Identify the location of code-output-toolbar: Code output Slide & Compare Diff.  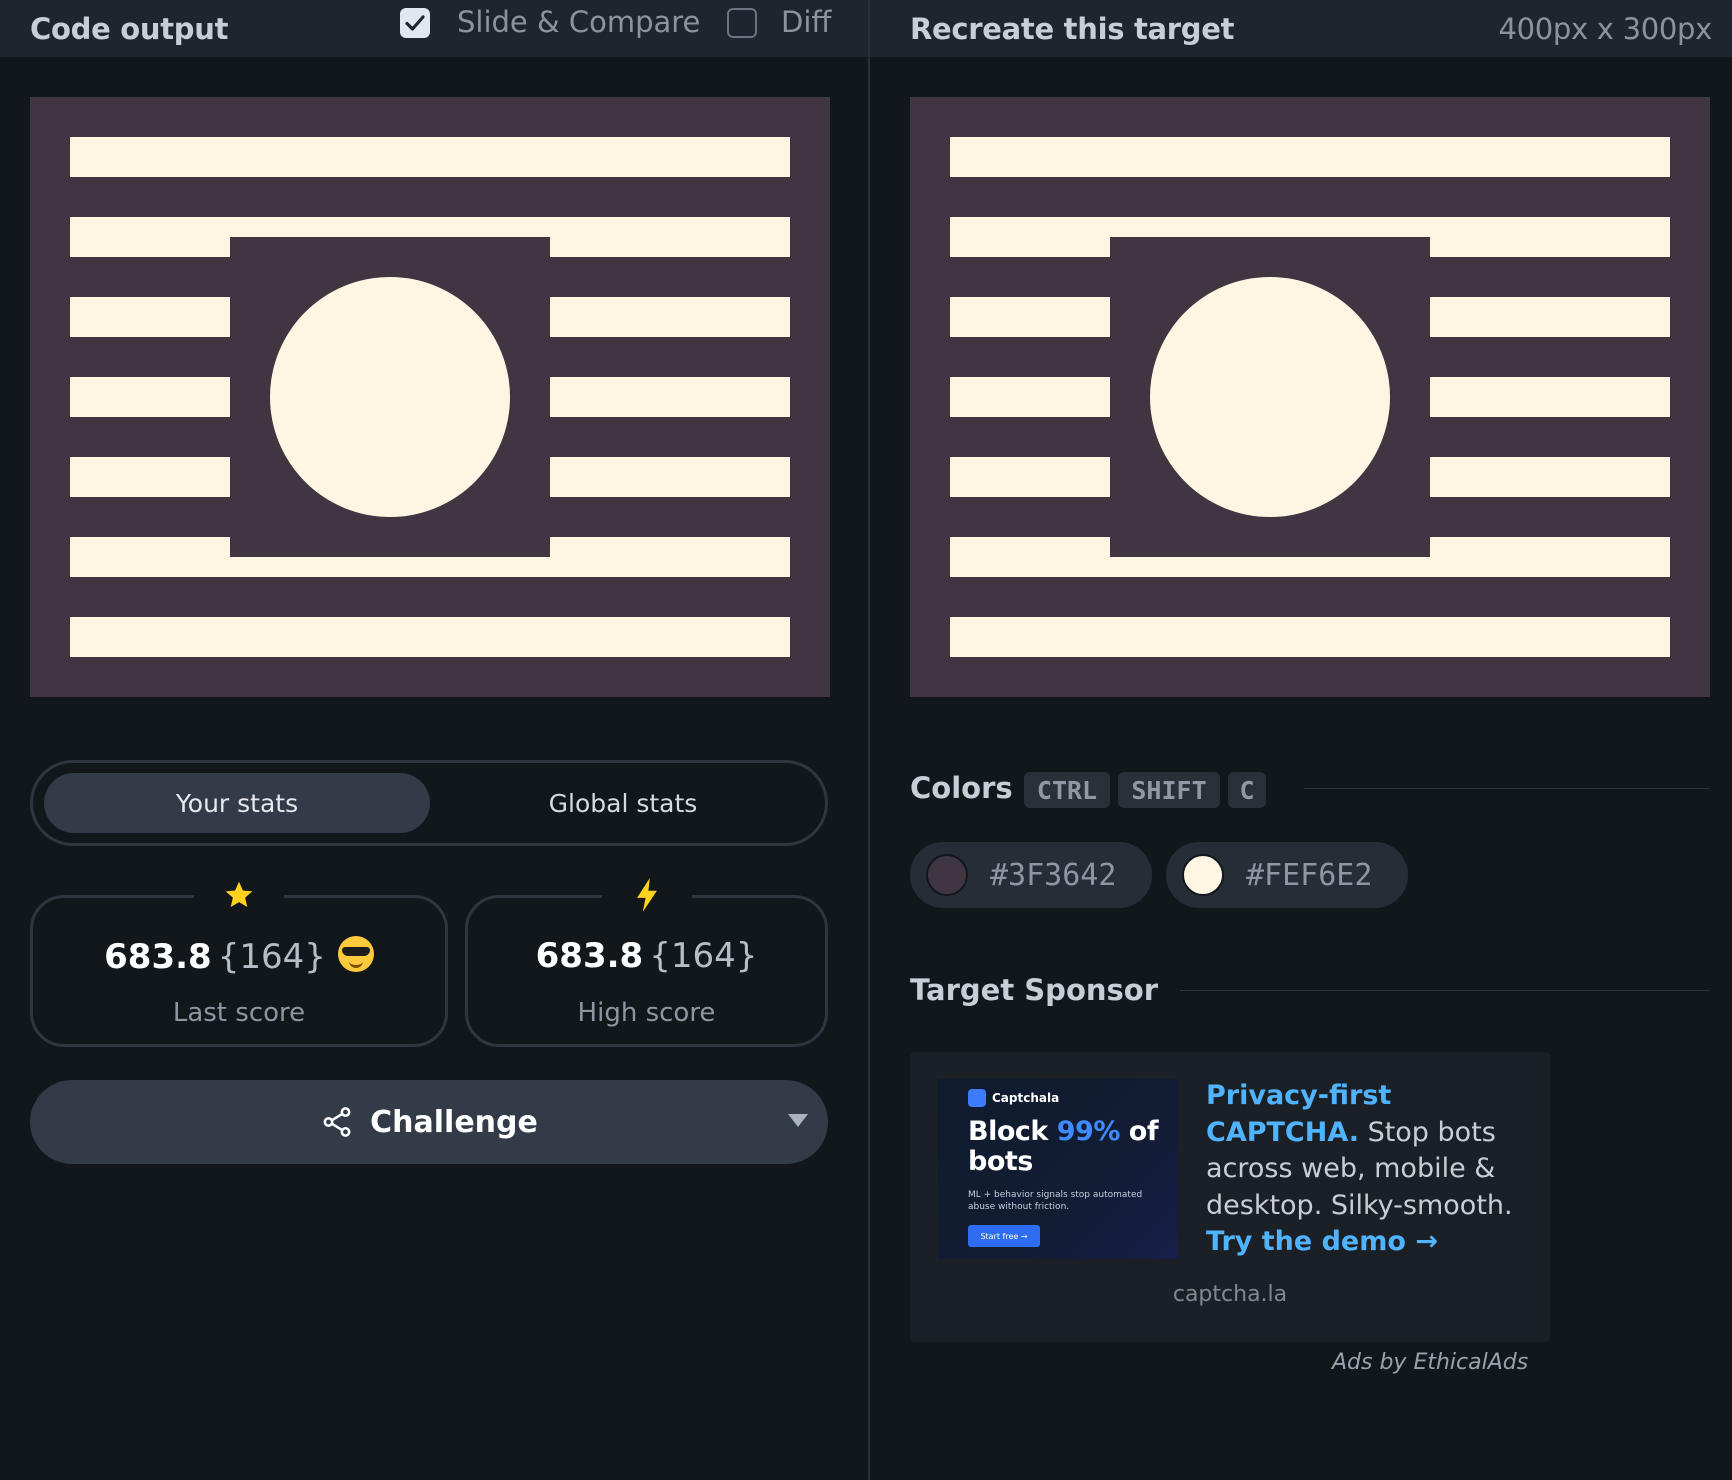
(434, 28).